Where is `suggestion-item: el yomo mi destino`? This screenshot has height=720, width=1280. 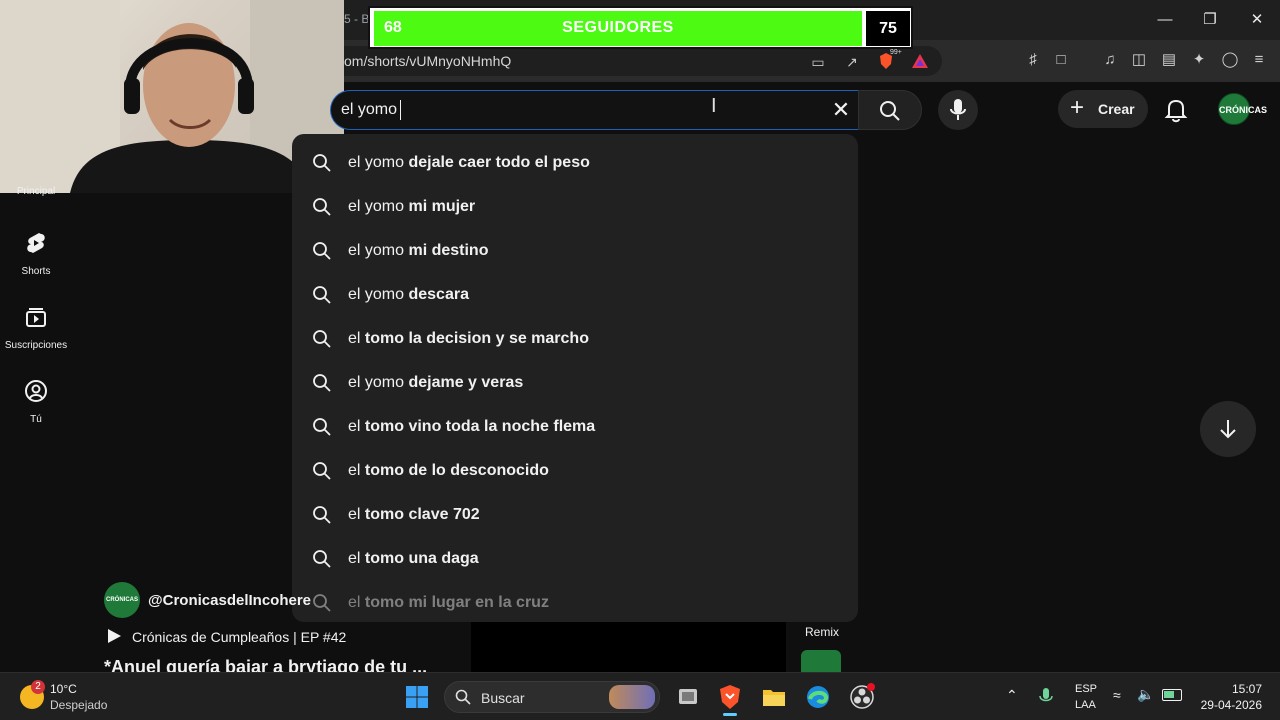
suggestion-item: el yomo mi destino is located at coordinates (575, 251).